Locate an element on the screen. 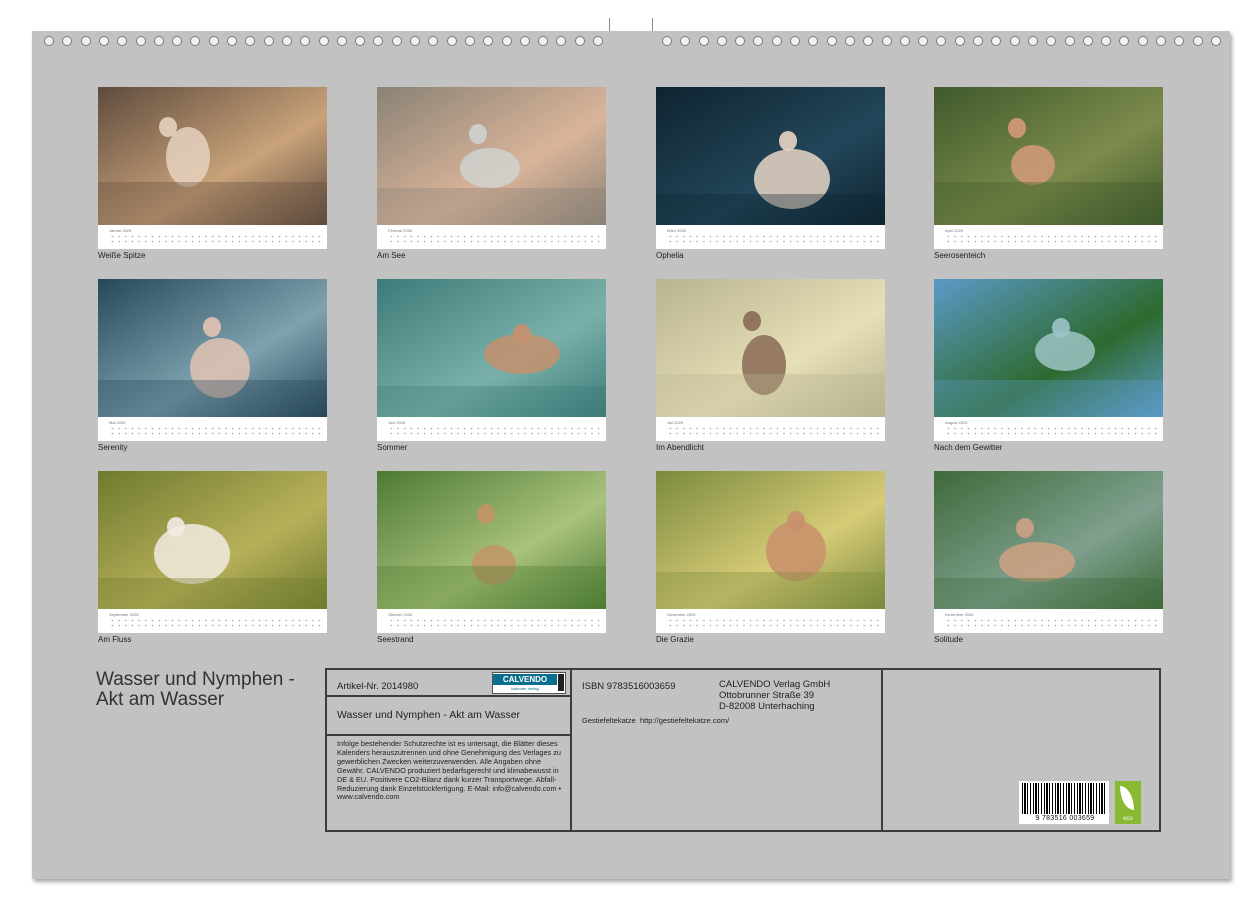  month-calendar-strip: April 2026 is located at coordinates (1048, 237).